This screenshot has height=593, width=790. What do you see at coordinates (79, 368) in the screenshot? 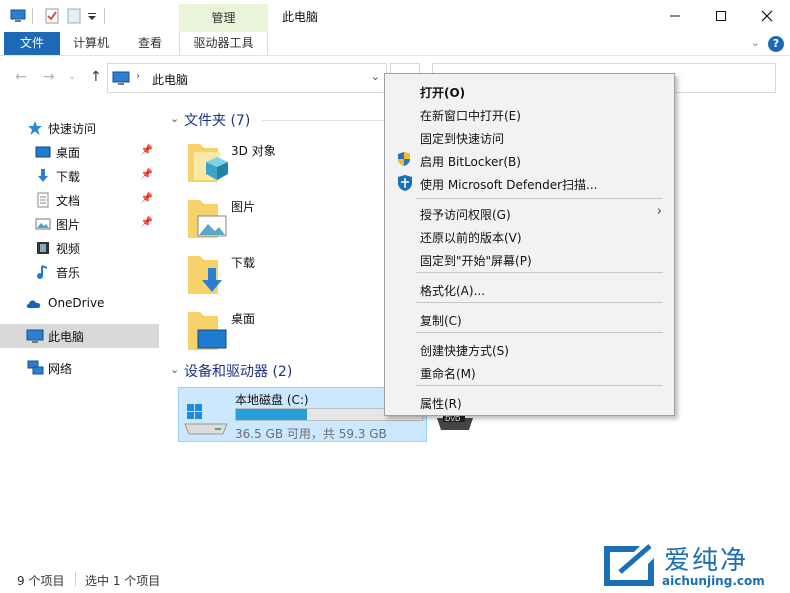
I see `sidebar-item-network: 网络` at bounding box center [79, 368].